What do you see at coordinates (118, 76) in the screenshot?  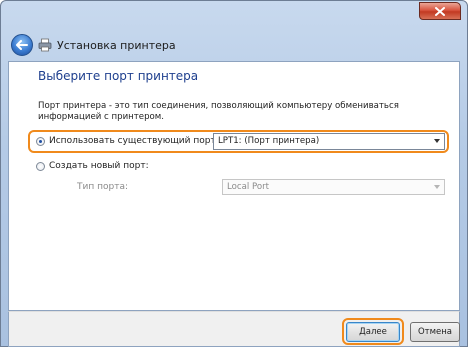 I see `page-heading: Выберите порт принтера` at bounding box center [118, 76].